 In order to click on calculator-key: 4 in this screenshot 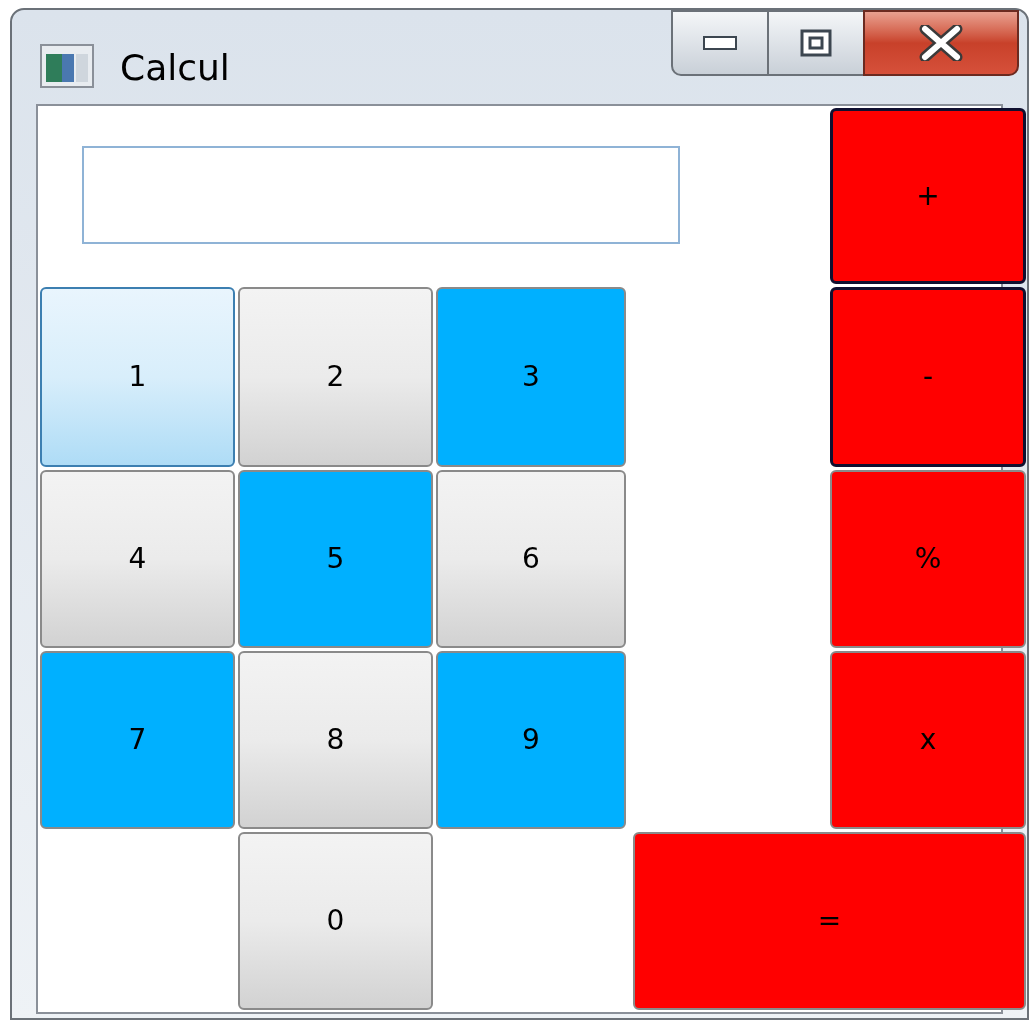, I will do `click(137, 559)`.